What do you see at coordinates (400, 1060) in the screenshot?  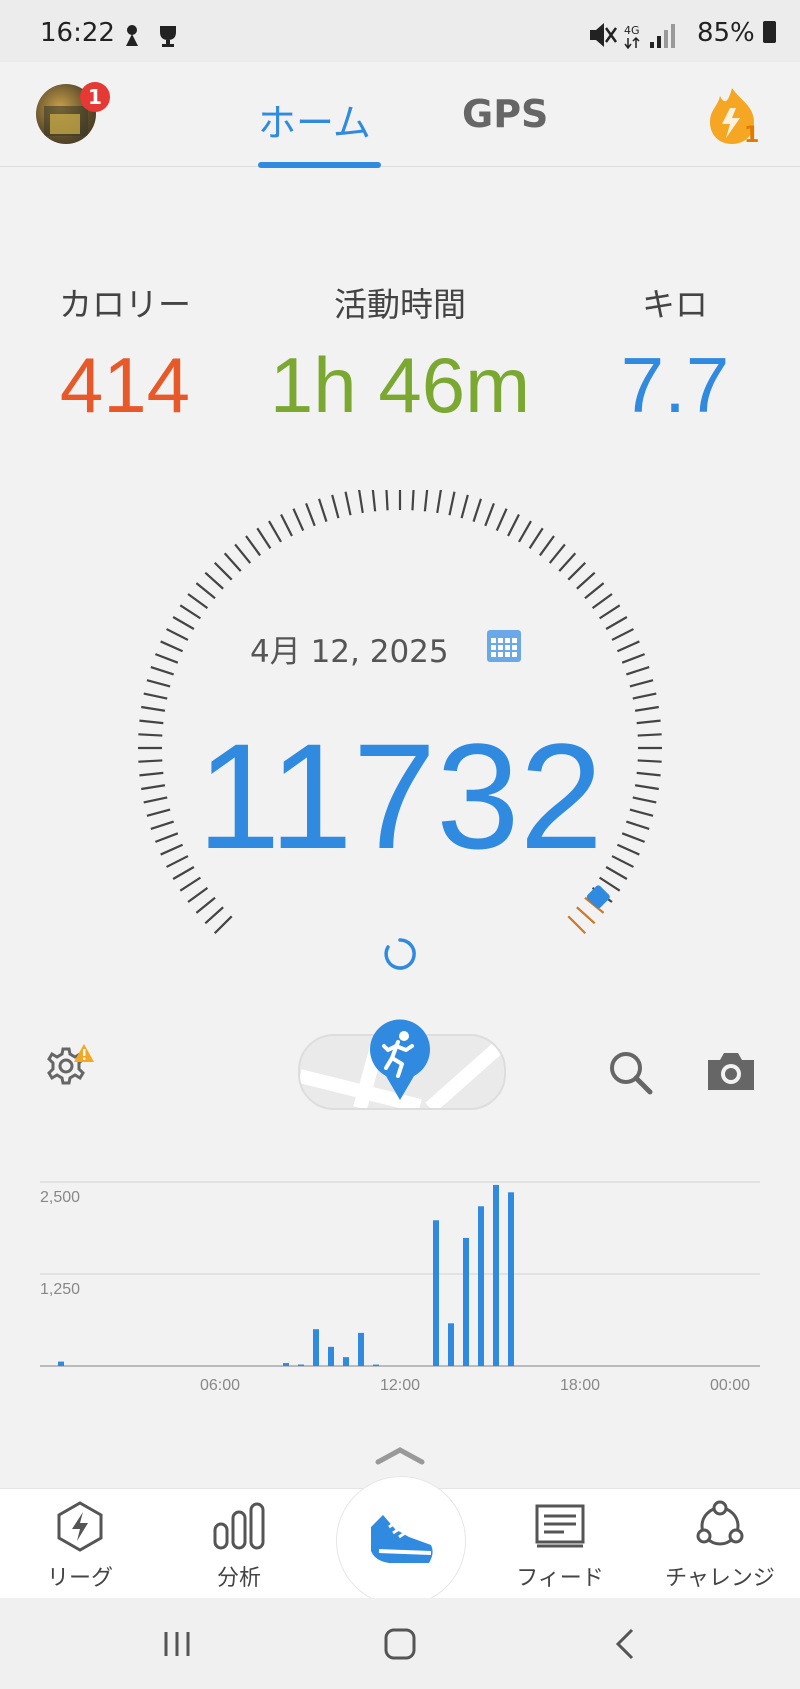 I see `runner-location-pin-icon` at bounding box center [400, 1060].